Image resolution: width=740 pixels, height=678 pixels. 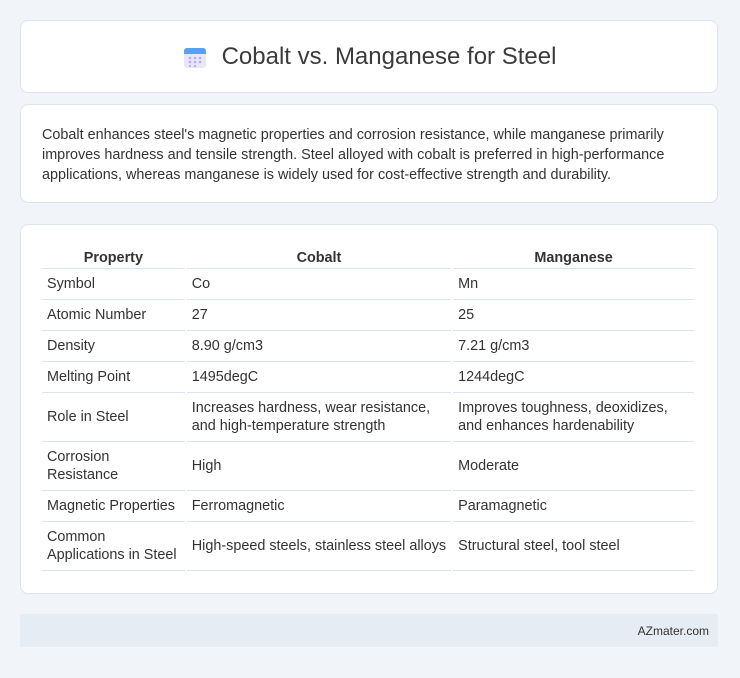 I want to click on table-row: Melting Point 1495degC 1244degC, so click(x=368, y=377).